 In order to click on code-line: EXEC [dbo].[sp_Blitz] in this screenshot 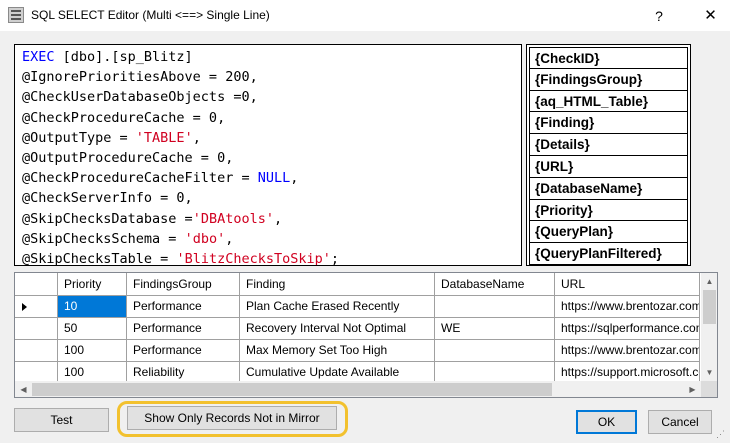, I will do `click(268, 57)`.